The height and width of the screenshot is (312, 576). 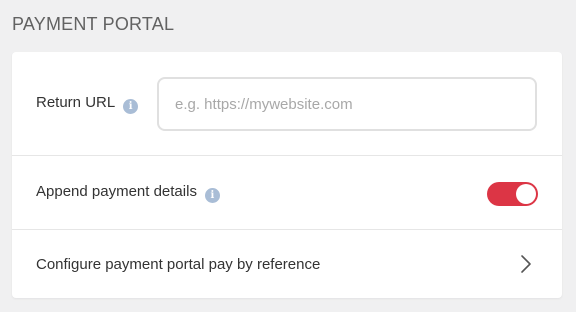 I want to click on append-details-label-group: Append payment details i, so click(x=128, y=193).